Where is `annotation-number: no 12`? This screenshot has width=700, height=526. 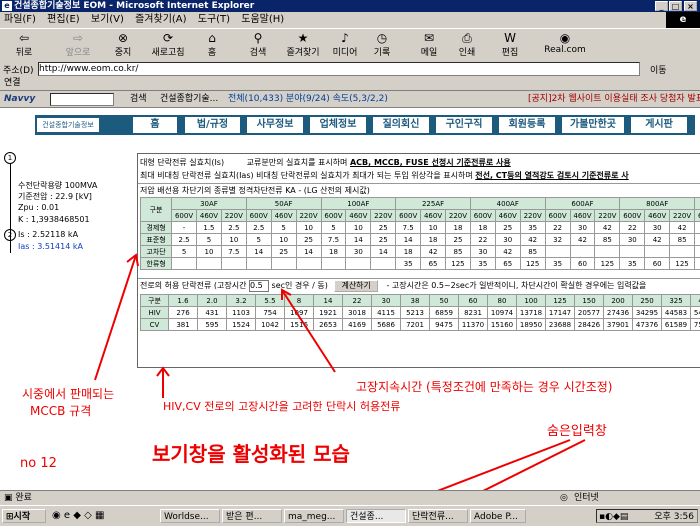
annotation-number: no 12 is located at coordinates (38, 463).